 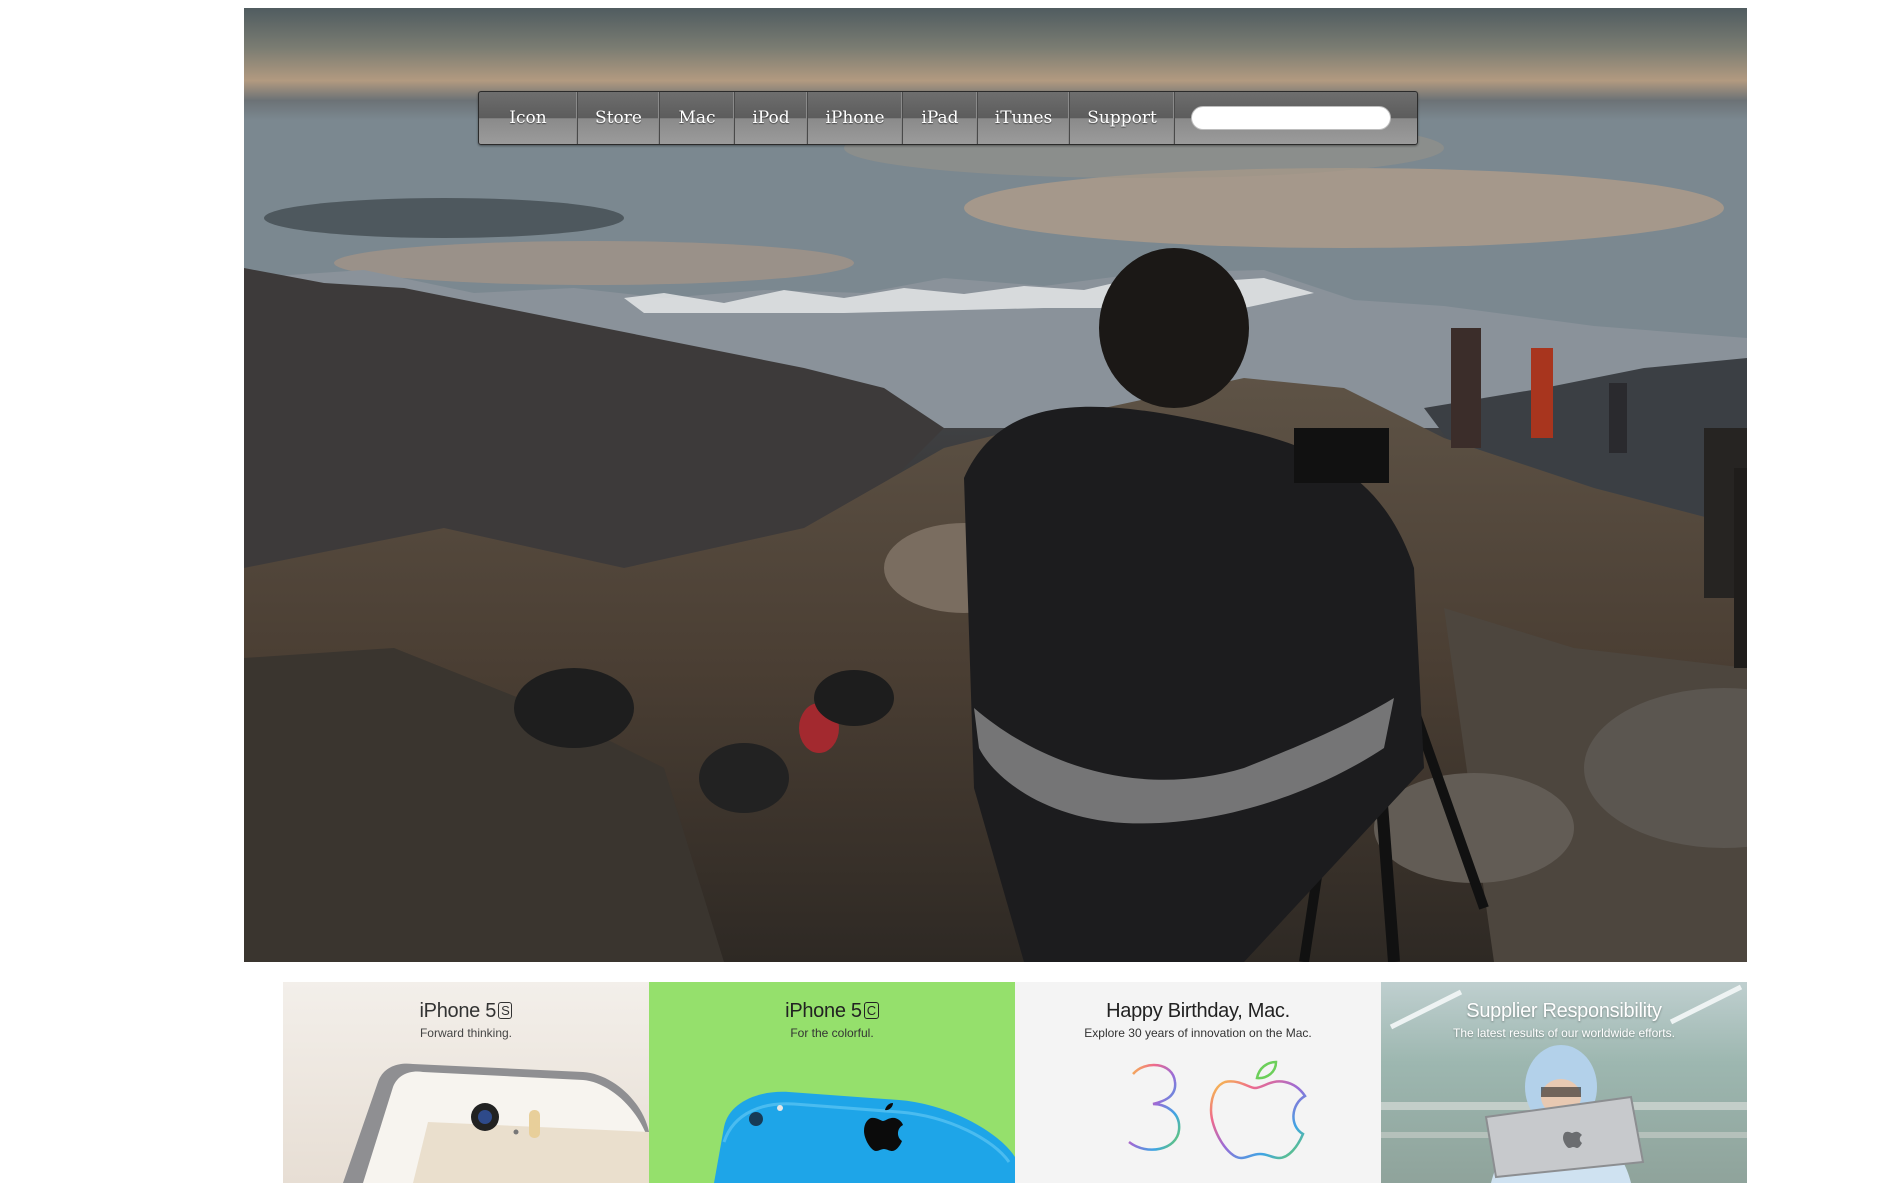 I want to click on model-badge: S, so click(x=505, y=1010).